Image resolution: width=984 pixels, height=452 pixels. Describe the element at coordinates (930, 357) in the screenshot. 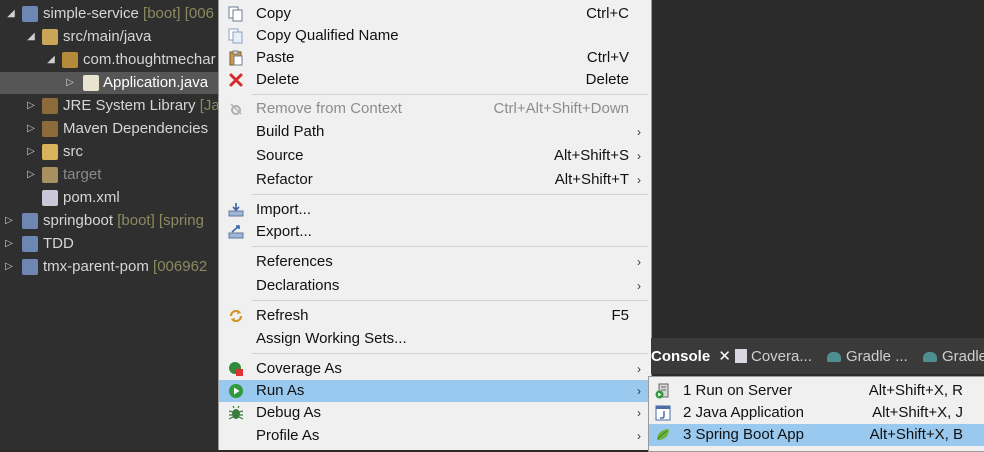

I see `gradle-icon` at that location.